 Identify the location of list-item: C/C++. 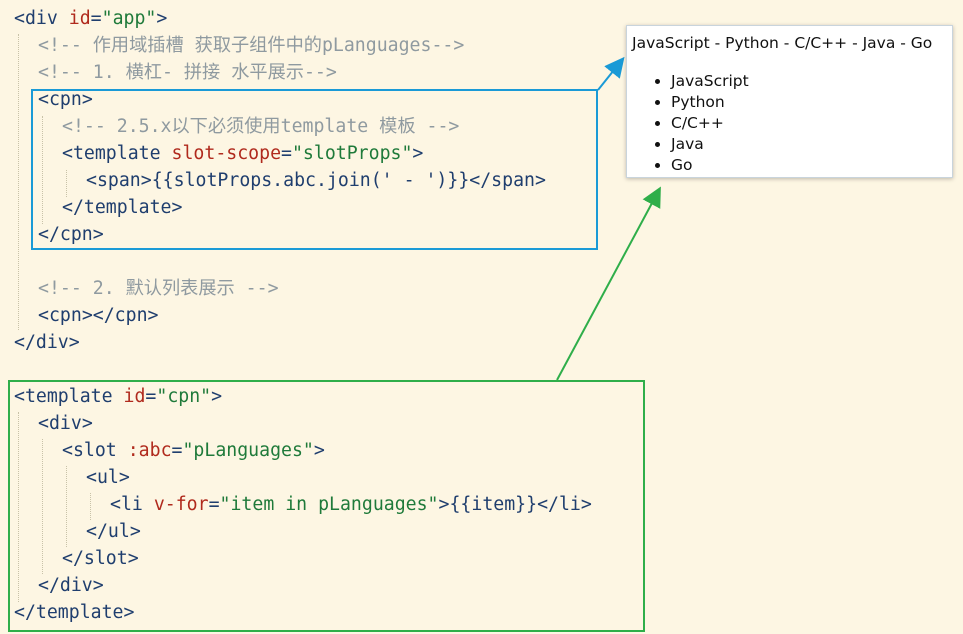
(710, 123).